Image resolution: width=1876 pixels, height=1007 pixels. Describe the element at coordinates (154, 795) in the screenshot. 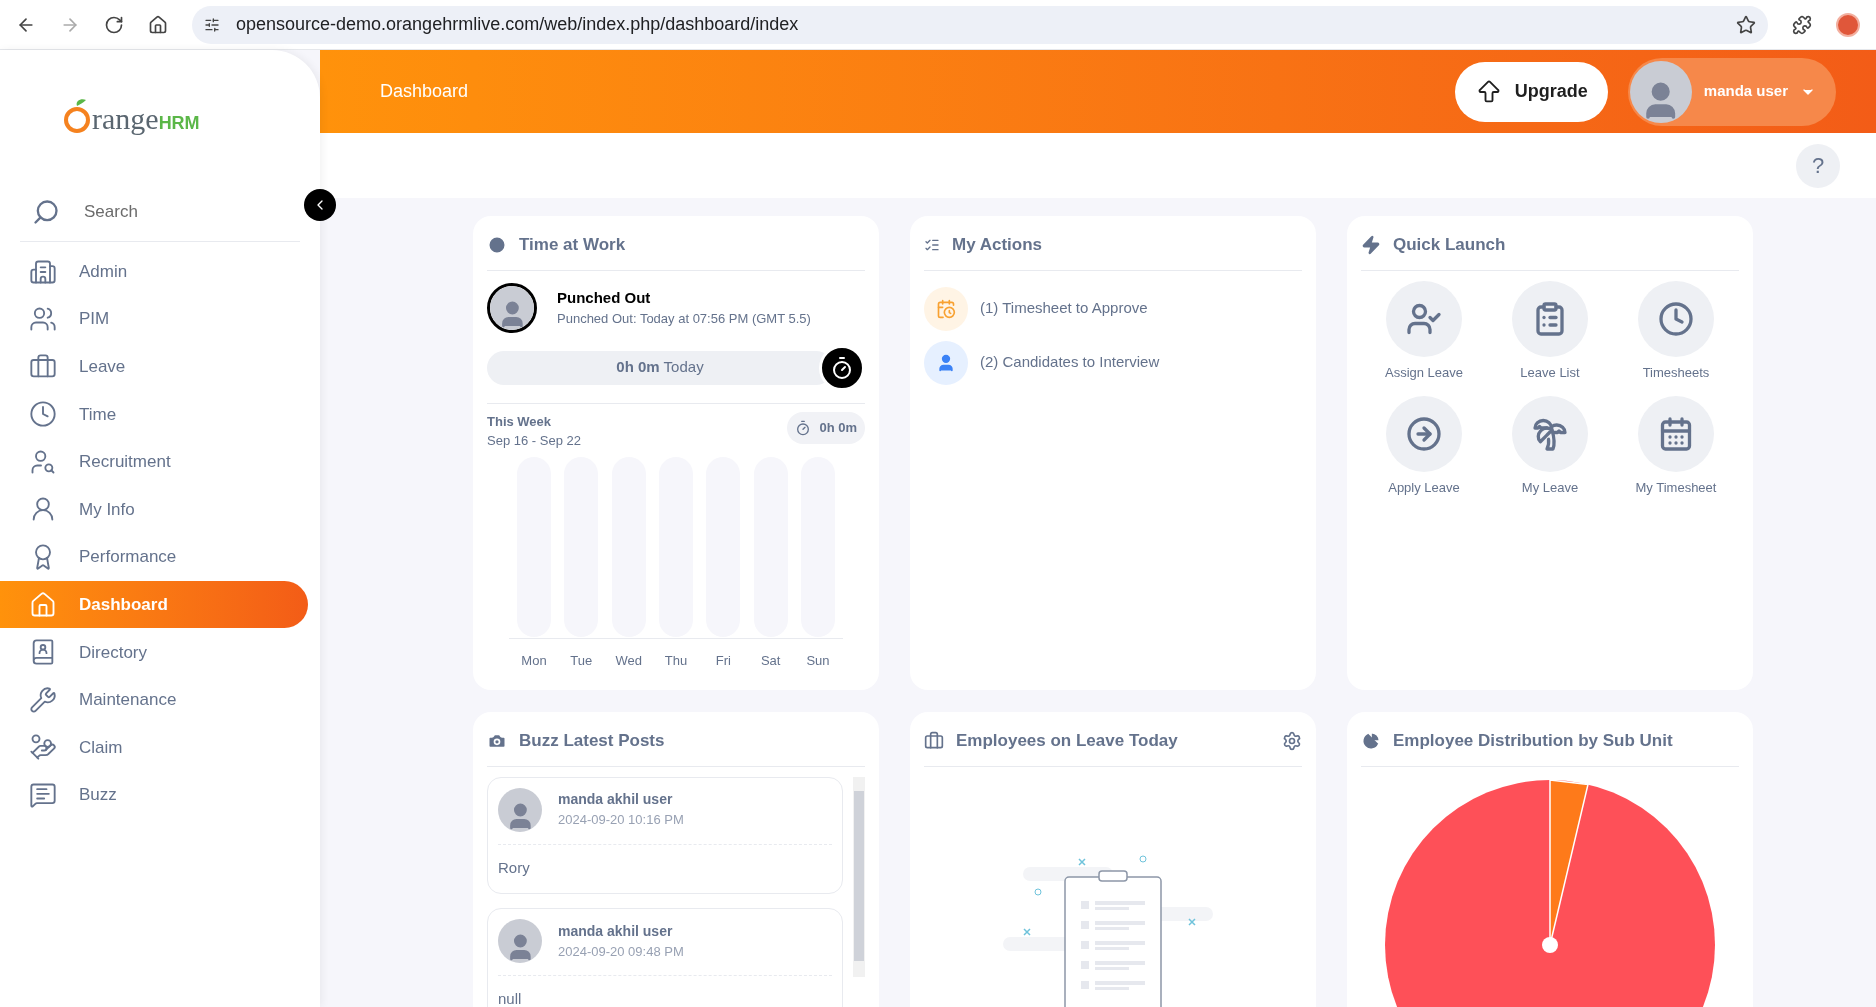

I see `nav-item: Buzz` at that location.